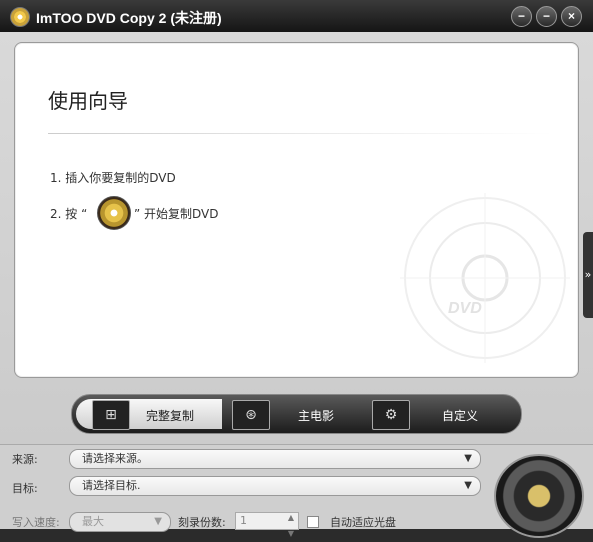 Image resolution: width=593 pixels, height=542 pixels. Describe the element at coordinates (391, 415) in the screenshot. I see `custom-tools-icon: ⚙` at that location.